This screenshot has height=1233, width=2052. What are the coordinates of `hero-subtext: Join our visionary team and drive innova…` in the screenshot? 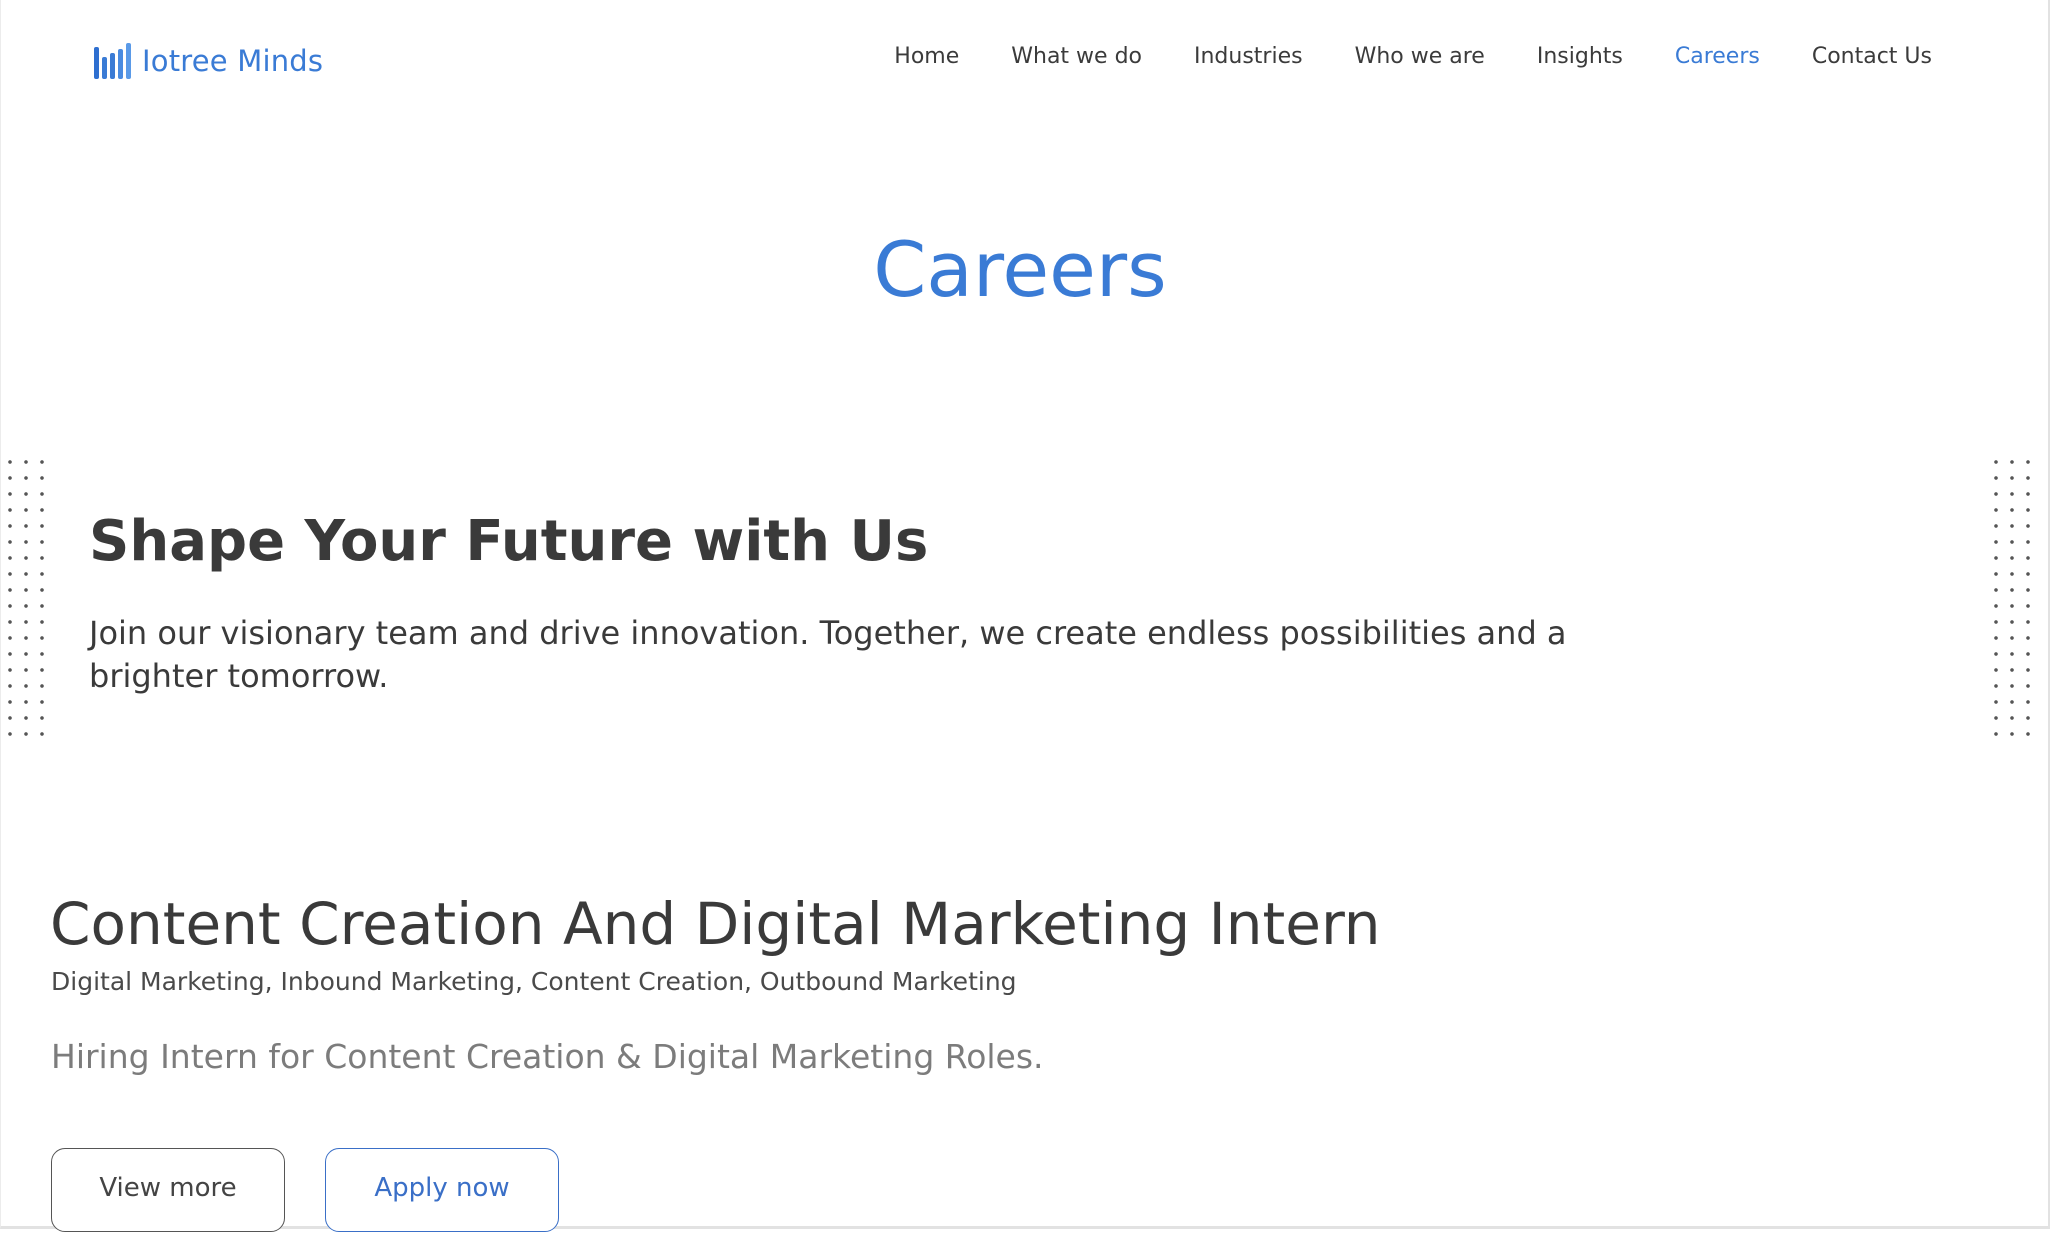 It's located at (828, 655).